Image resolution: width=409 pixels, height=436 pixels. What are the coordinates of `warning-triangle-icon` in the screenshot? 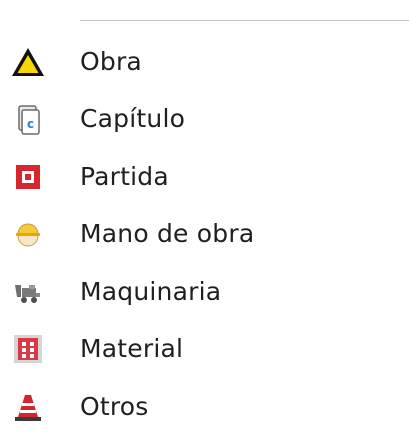 It's located at (28, 62).